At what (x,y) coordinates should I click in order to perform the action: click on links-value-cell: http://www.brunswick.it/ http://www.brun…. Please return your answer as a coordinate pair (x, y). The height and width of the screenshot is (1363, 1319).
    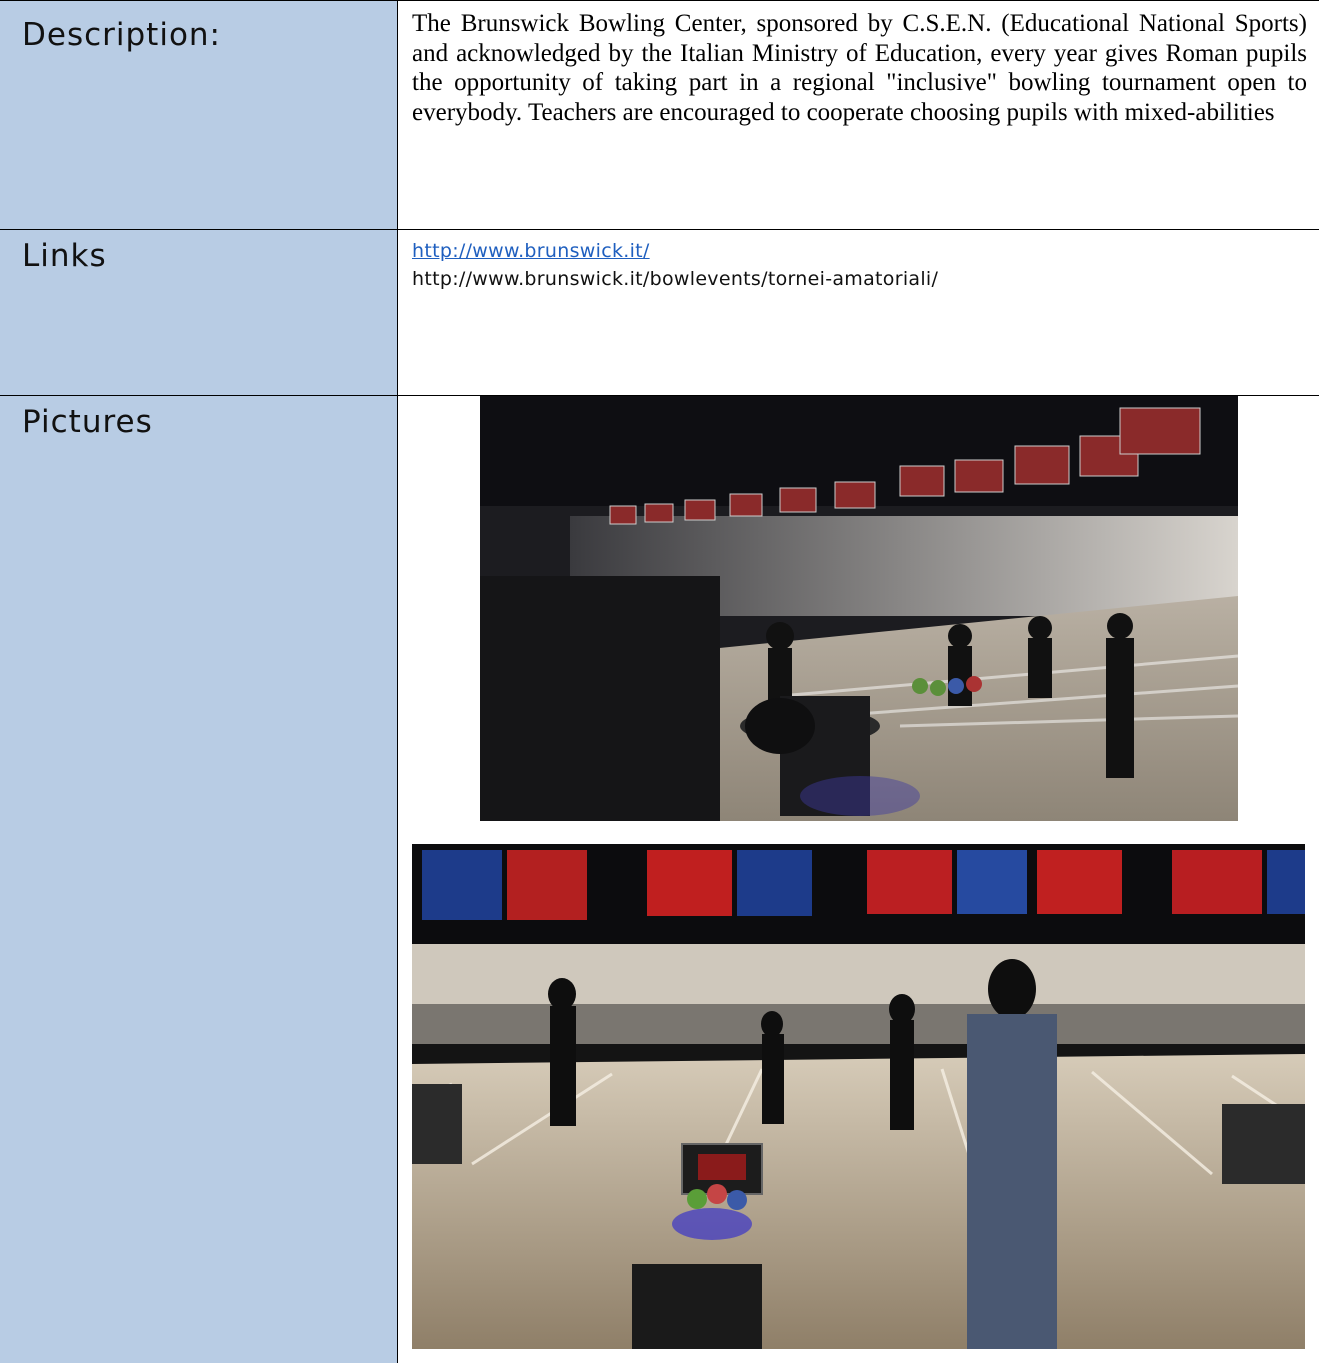
    Looking at the image, I should click on (858, 313).